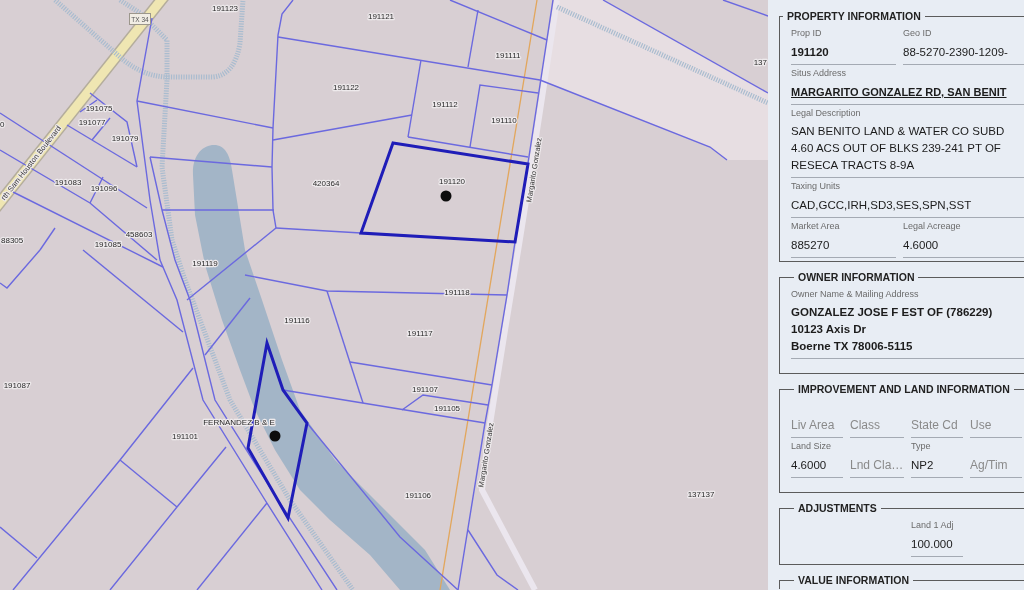 The image size is (1024, 590). I want to click on parcel-number-label: 0, so click(2, 124).